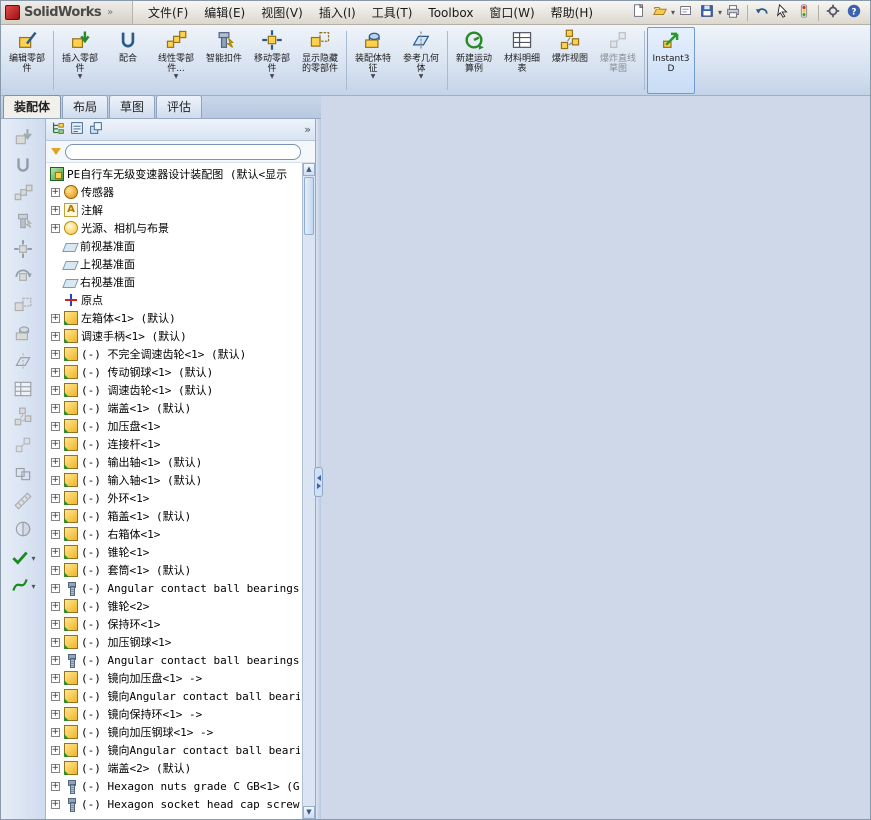 Image resolution: width=871 pixels, height=820 pixels. What do you see at coordinates (174, 210) in the screenshot?
I see `tree-item: 注解` at bounding box center [174, 210].